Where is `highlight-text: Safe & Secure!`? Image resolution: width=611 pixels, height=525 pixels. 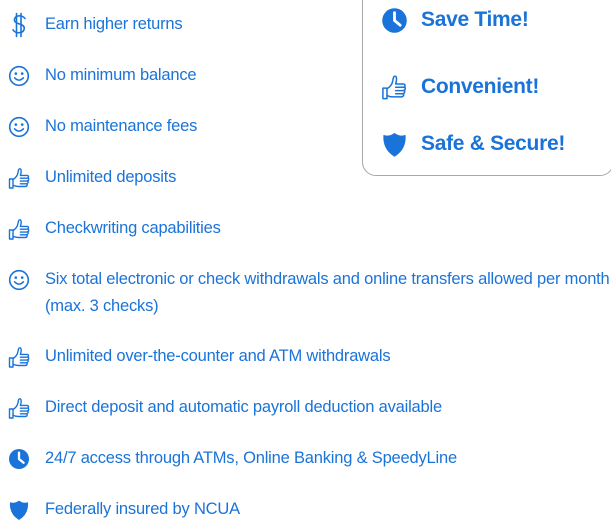 highlight-text: Safe & Secure! is located at coordinates (493, 143).